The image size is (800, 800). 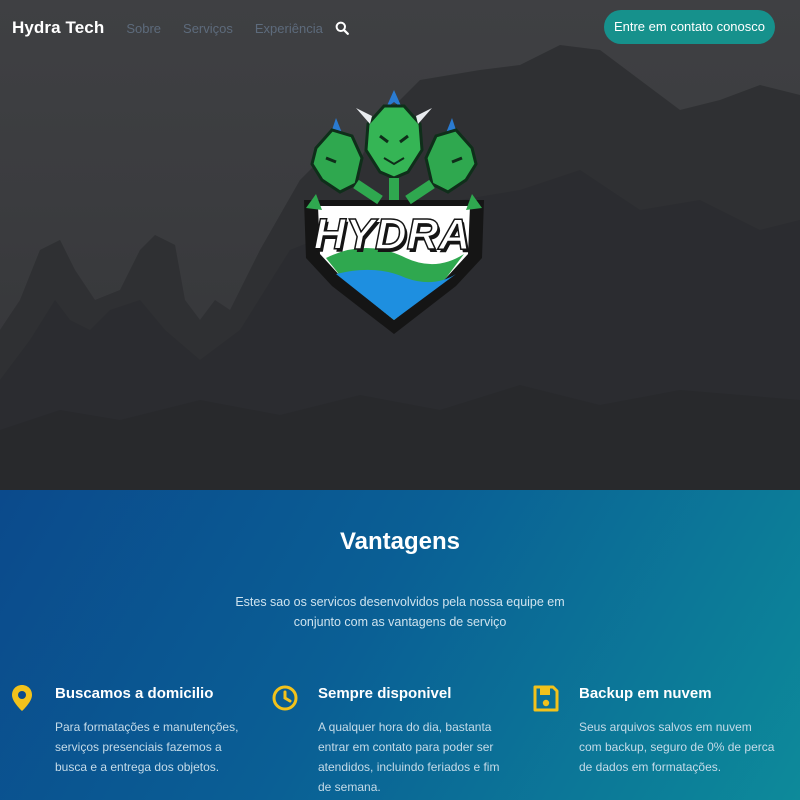 What do you see at coordinates (392, 234) in the screenshot?
I see `logo-text-overlay: HYDRA` at bounding box center [392, 234].